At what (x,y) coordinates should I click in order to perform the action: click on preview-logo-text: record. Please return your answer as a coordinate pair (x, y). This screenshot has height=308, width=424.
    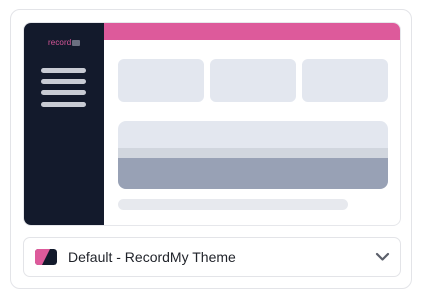
    Looking at the image, I should click on (60, 42).